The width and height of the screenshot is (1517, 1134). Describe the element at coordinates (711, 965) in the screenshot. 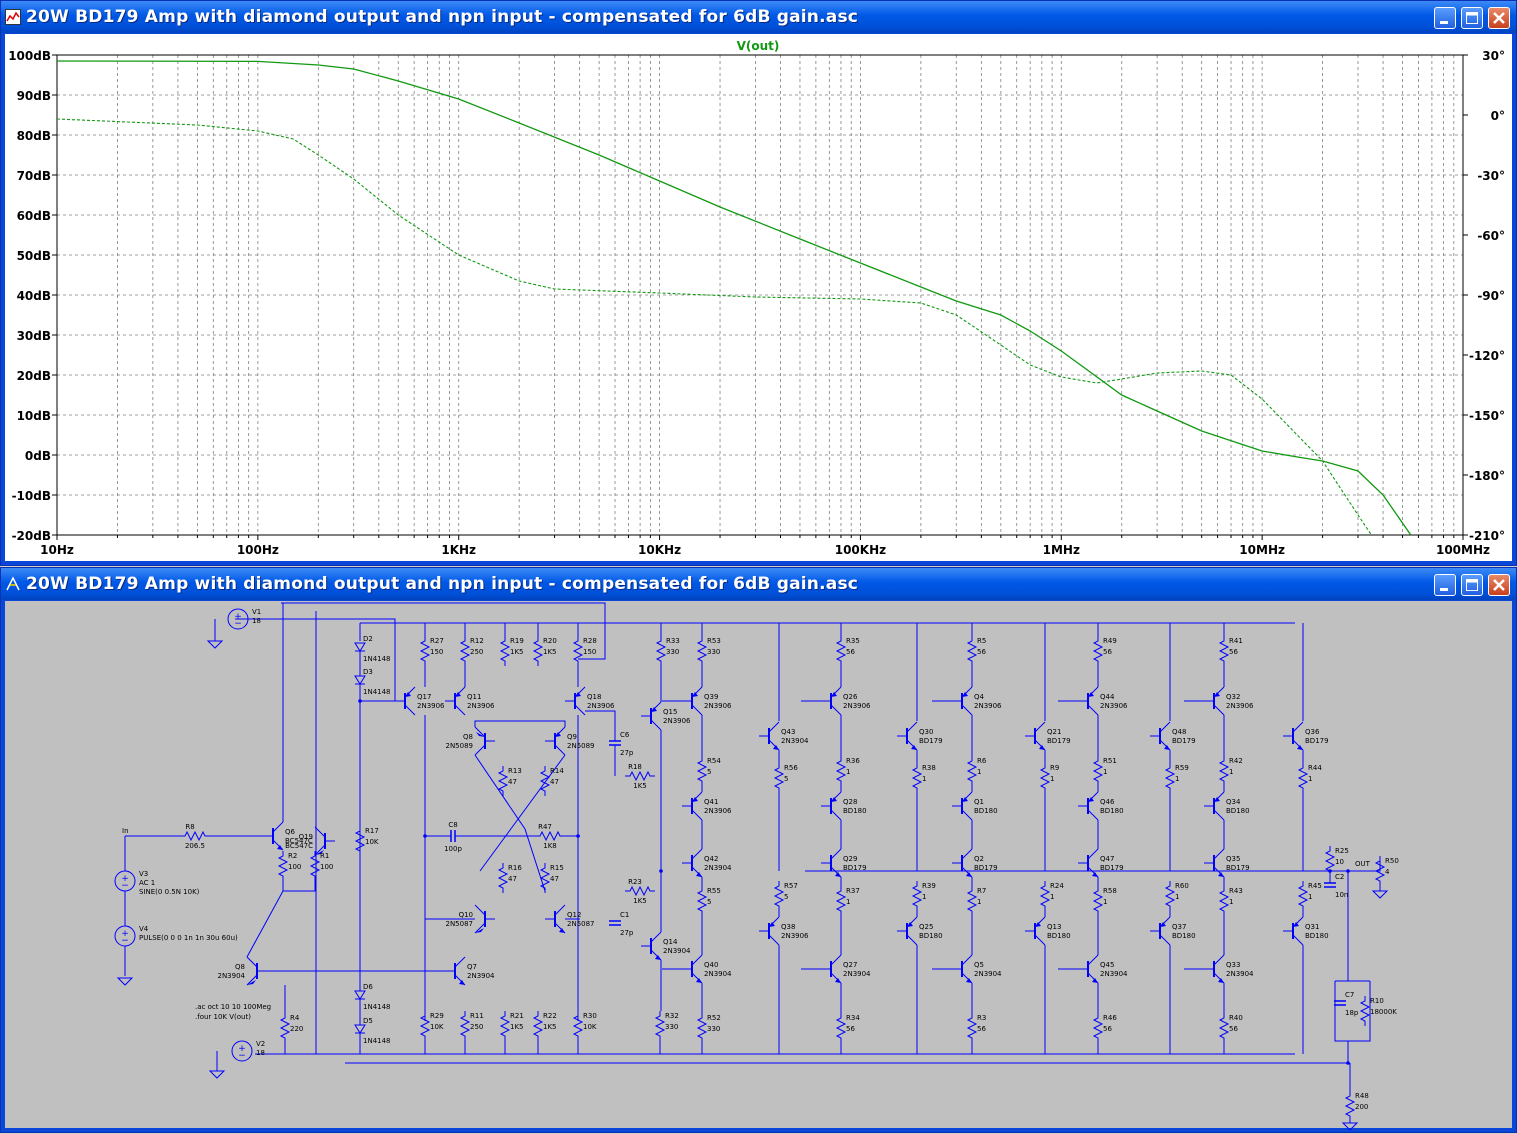

I see `component-label: Q40` at that location.